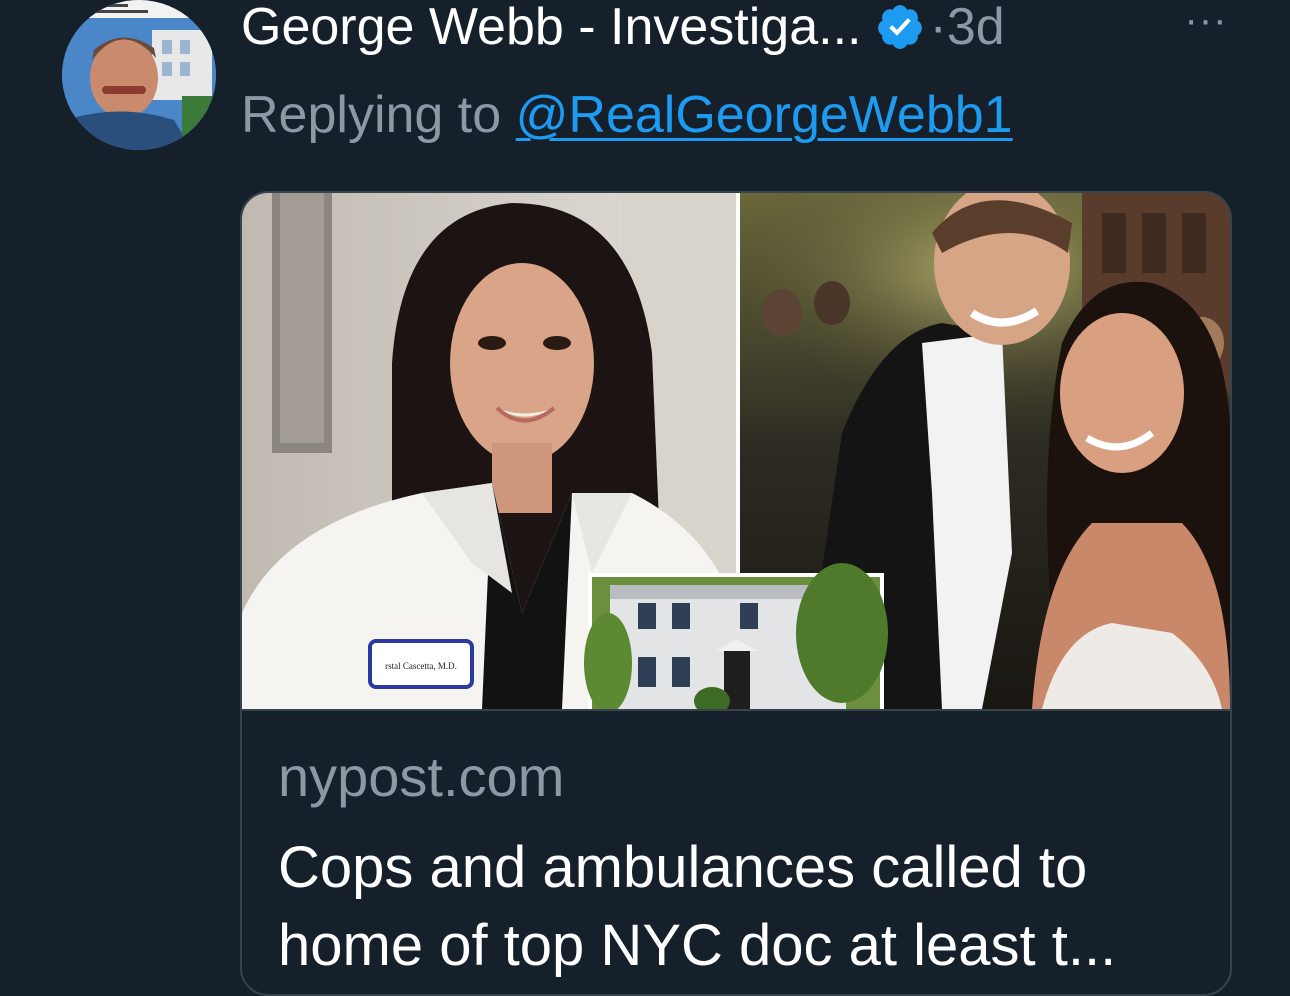 This screenshot has height=996, width=1290. I want to click on tweet-header: George Webb - Investiga... · 3d, so click(623, 30).